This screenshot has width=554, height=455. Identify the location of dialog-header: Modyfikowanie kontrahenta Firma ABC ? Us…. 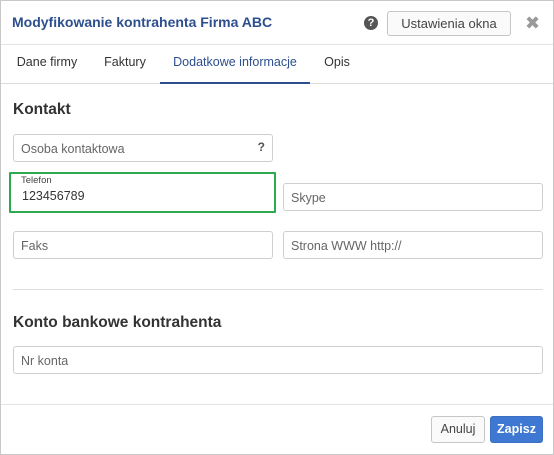
(277, 23).